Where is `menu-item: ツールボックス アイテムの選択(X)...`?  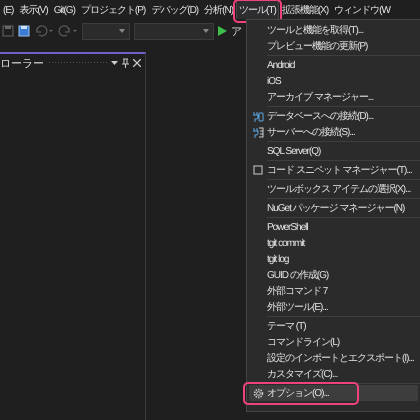
menu-item: ツールボックス アイテムの選択(X)... is located at coordinates (333, 189).